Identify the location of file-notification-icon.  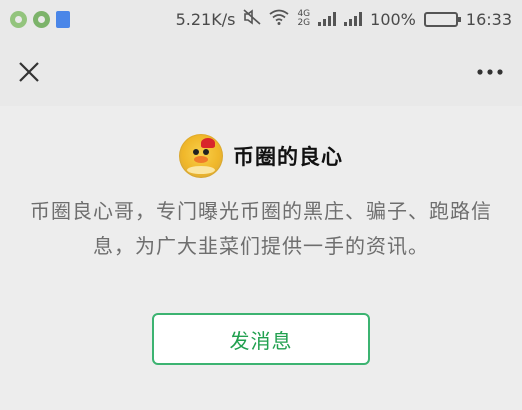
(63, 19).